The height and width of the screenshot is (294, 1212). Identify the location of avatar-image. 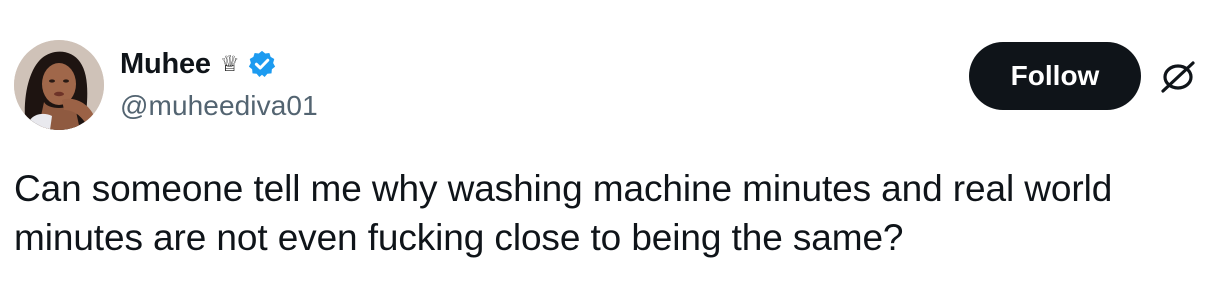
(59, 85).